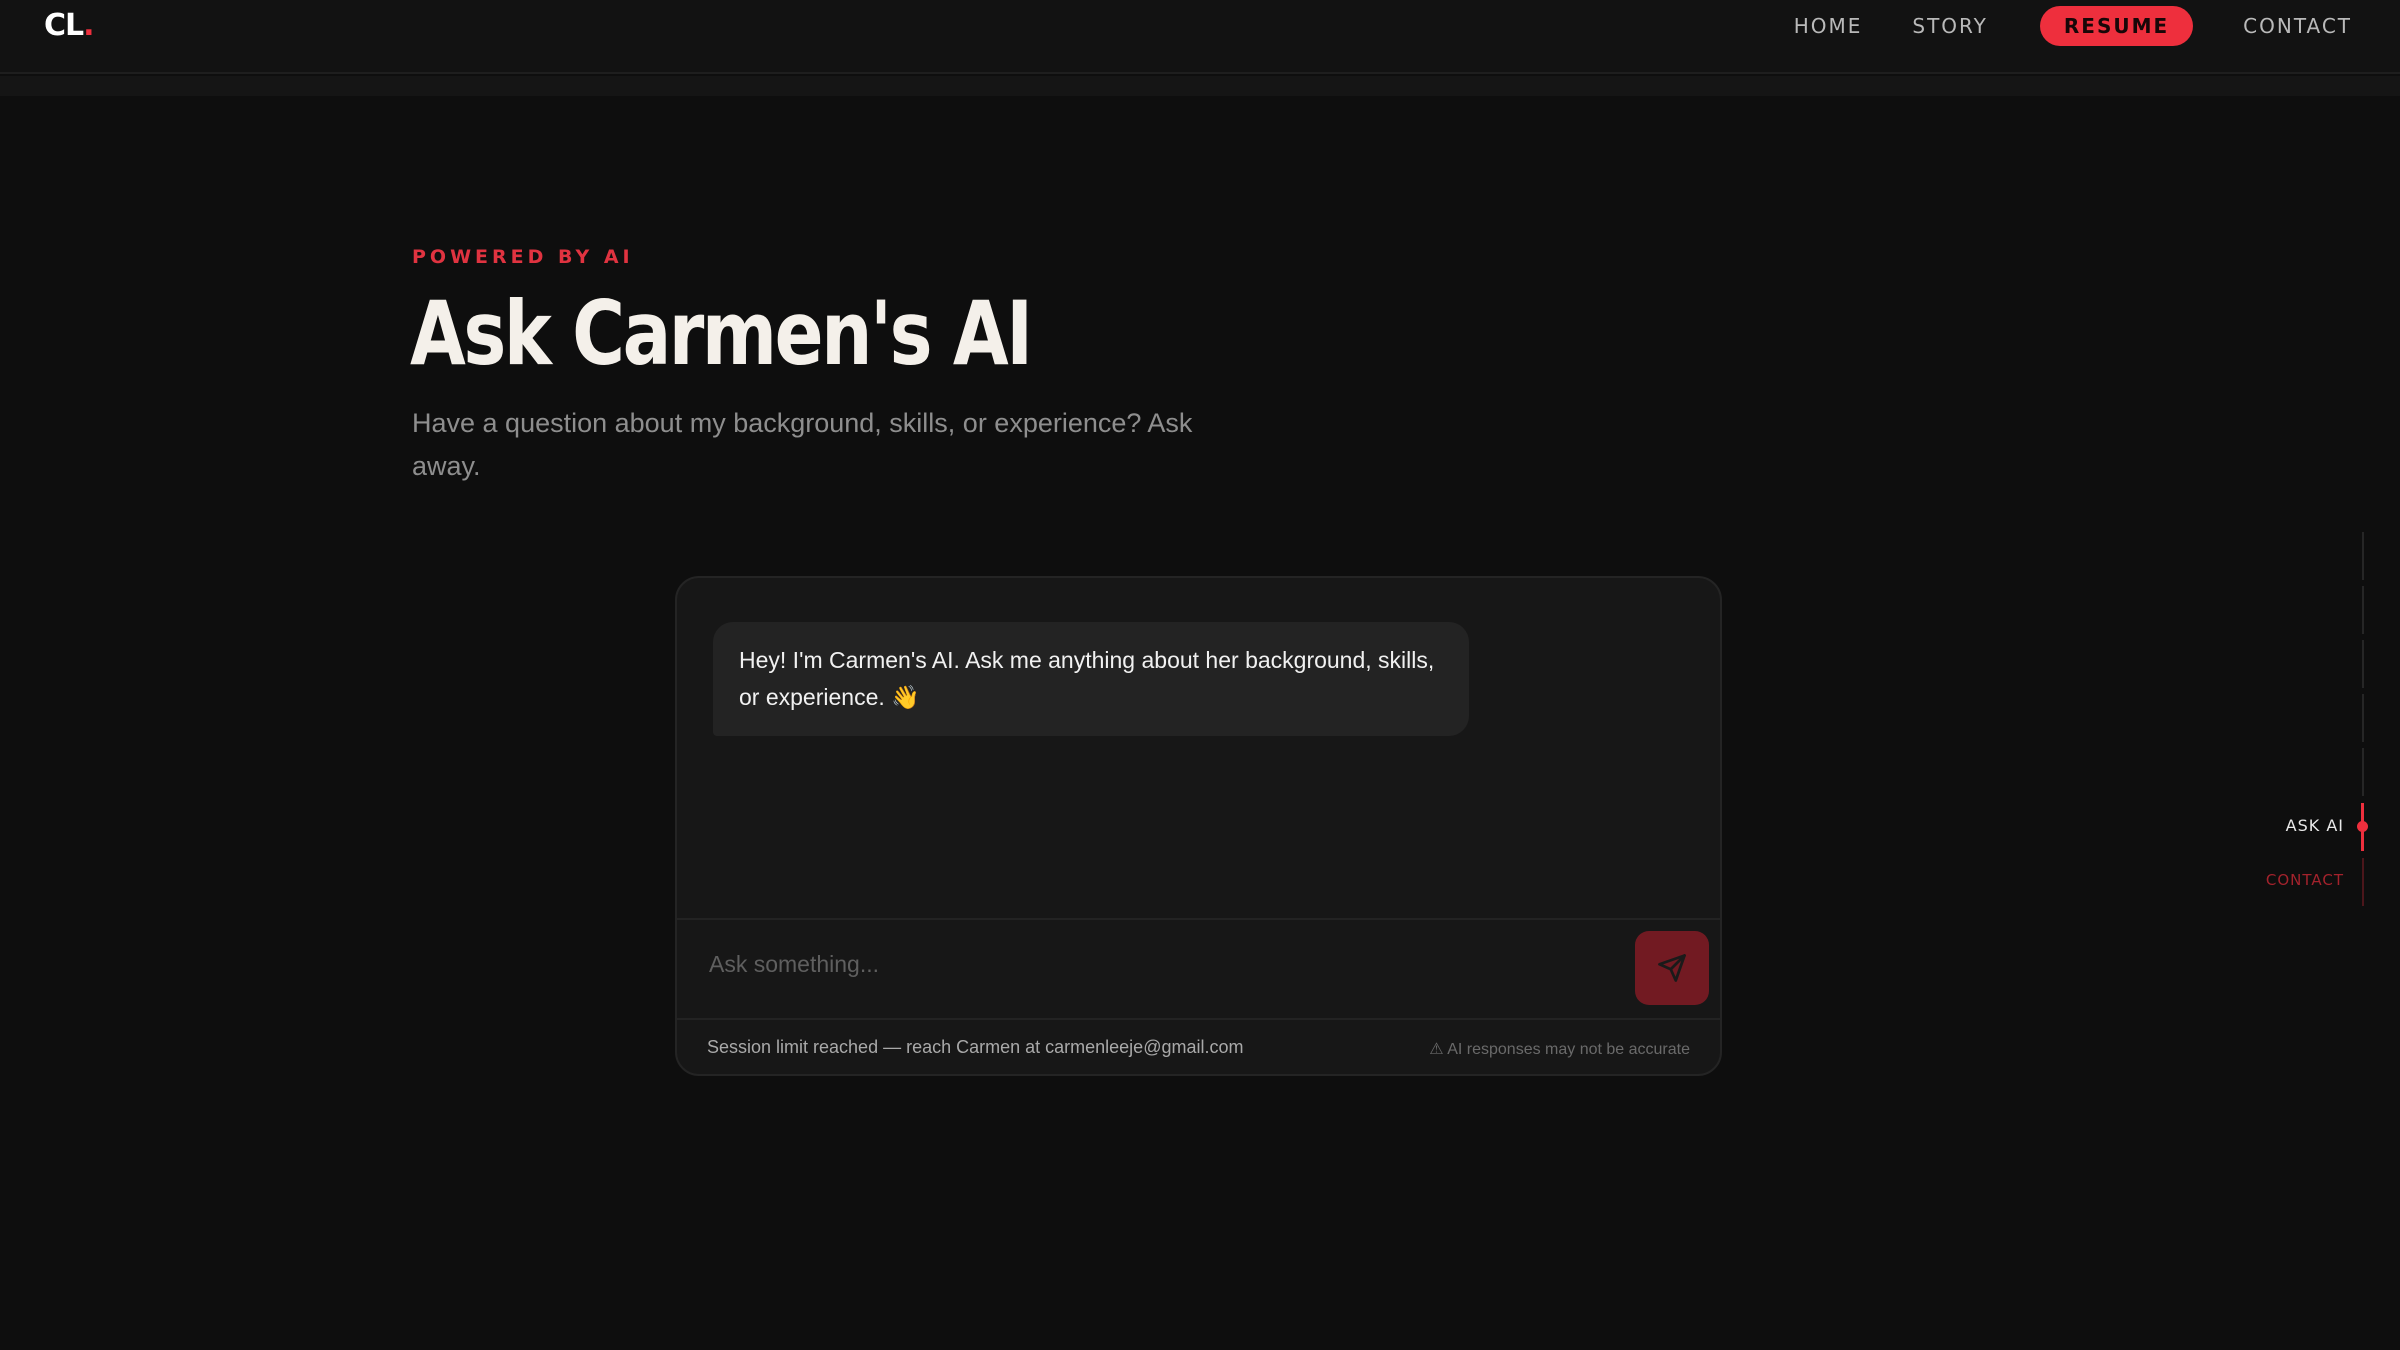 The height and width of the screenshot is (1350, 2400). I want to click on chat-input, so click(1169, 964).